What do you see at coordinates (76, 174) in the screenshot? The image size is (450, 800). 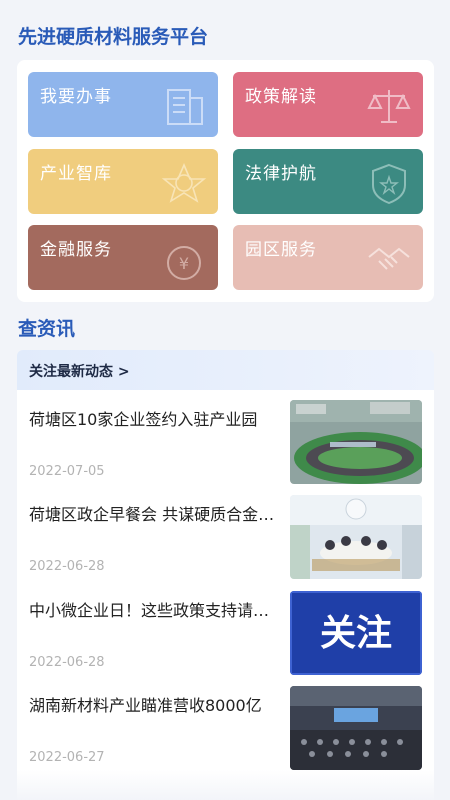 I see `service-label: 产业智库` at bounding box center [76, 174].